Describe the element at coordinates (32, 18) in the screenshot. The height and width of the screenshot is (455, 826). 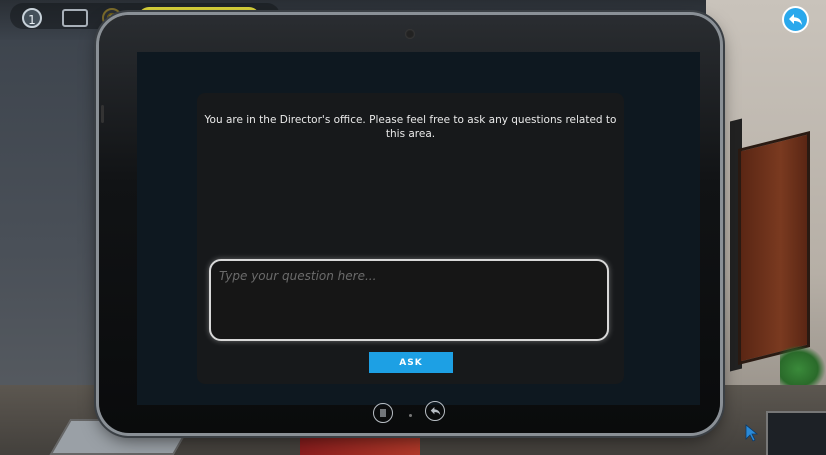
I see `level-badge: 1` at that location.